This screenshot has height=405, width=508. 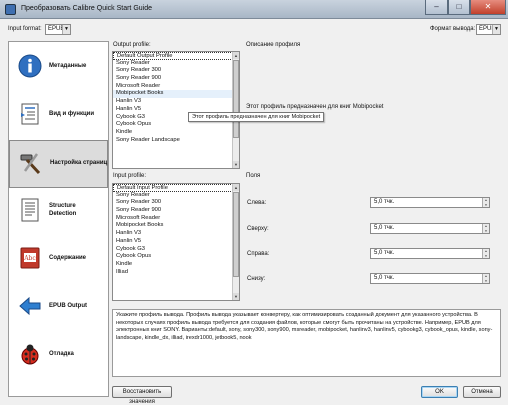 I want to click on ladybug-icon, so click(x=30, y=354).